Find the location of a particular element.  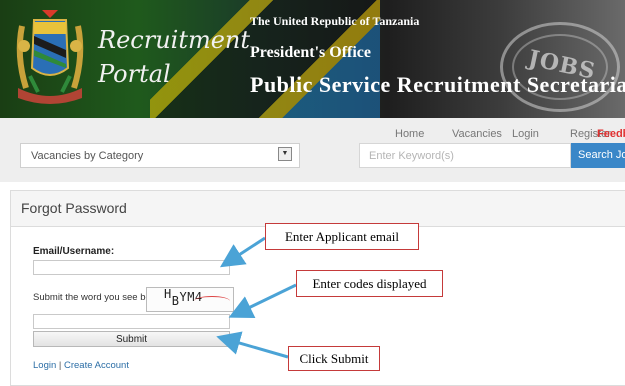

account-links: Login | Create Account is located at coordinates (81, 365).